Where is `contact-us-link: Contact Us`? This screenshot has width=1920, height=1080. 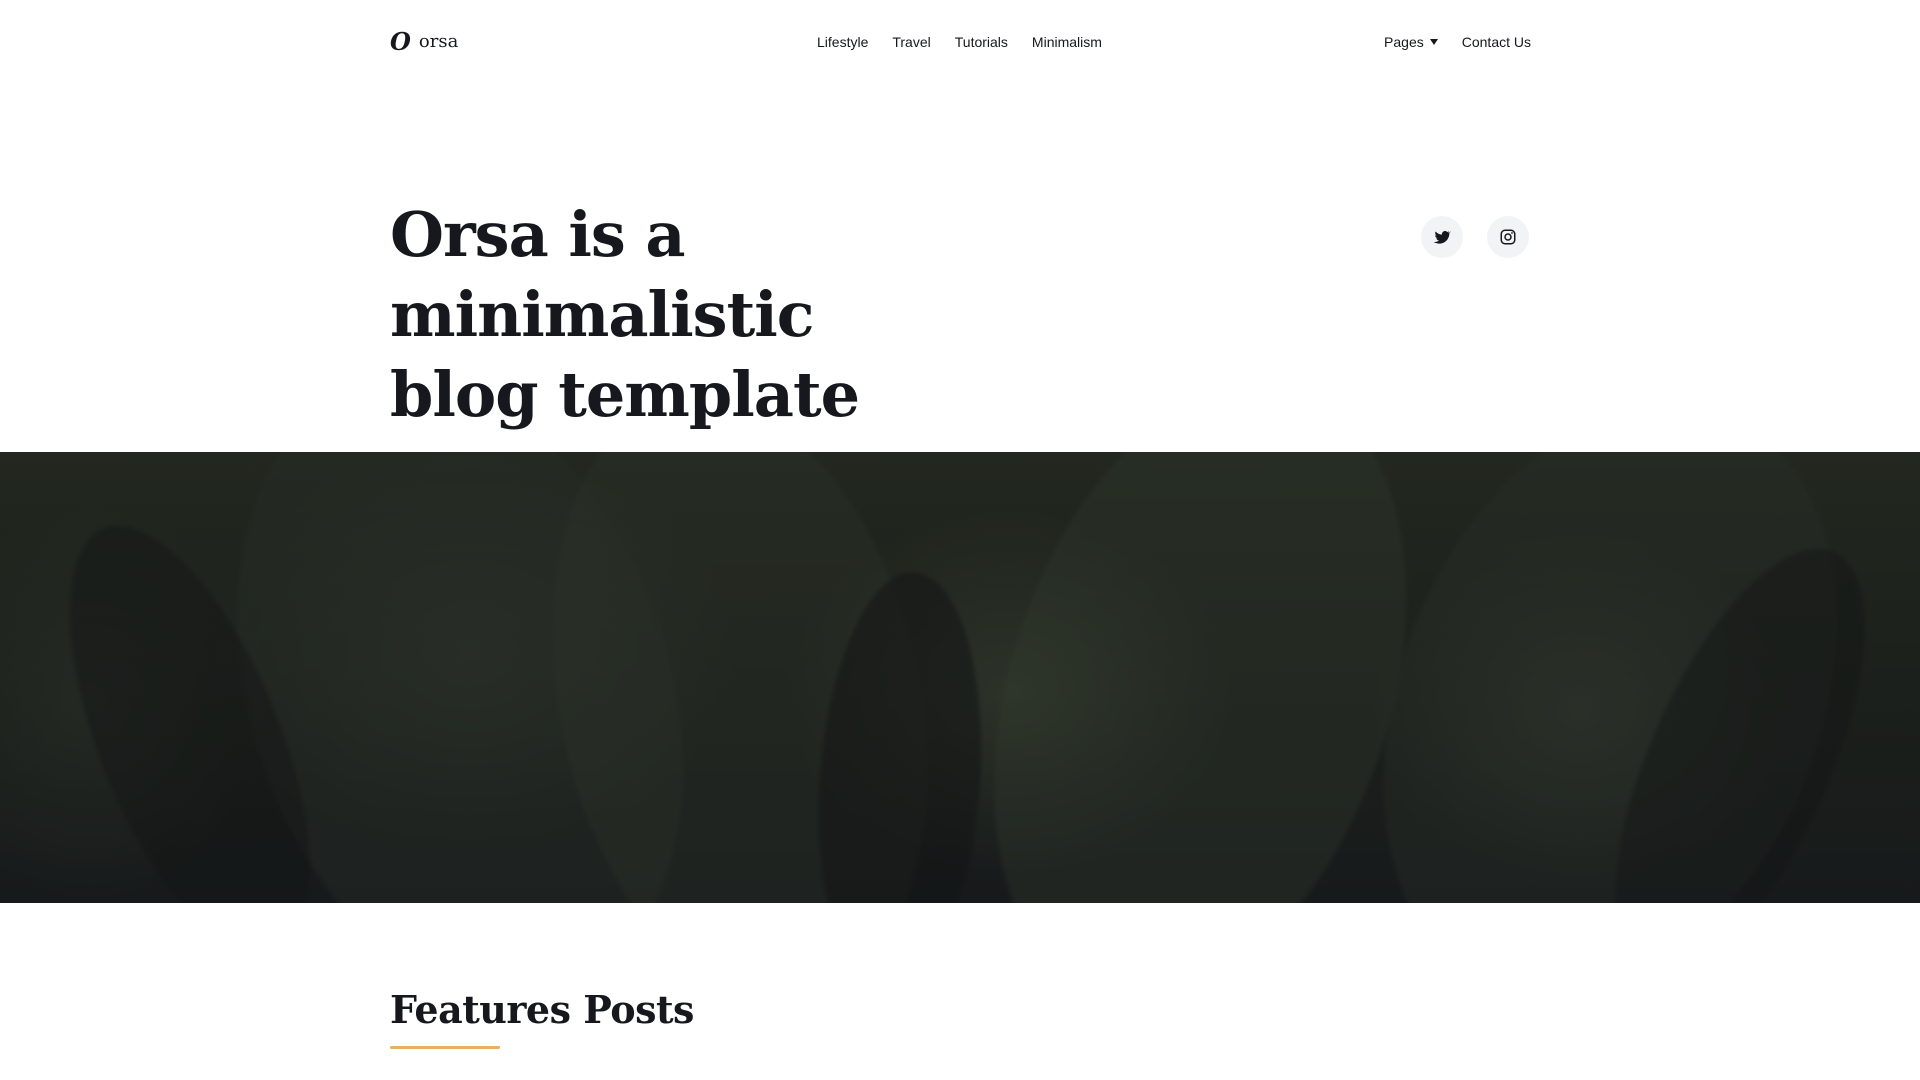
contact-us-link: Contact Us is located at coordinates (1496, 42).